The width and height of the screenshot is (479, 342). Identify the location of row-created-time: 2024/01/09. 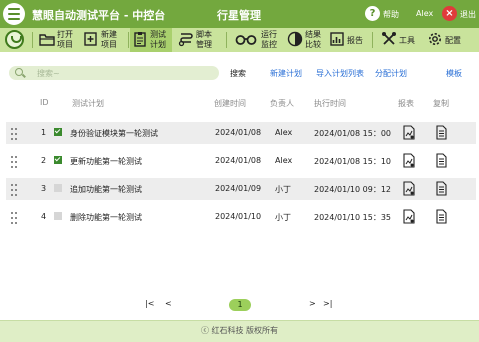
(238, 188).